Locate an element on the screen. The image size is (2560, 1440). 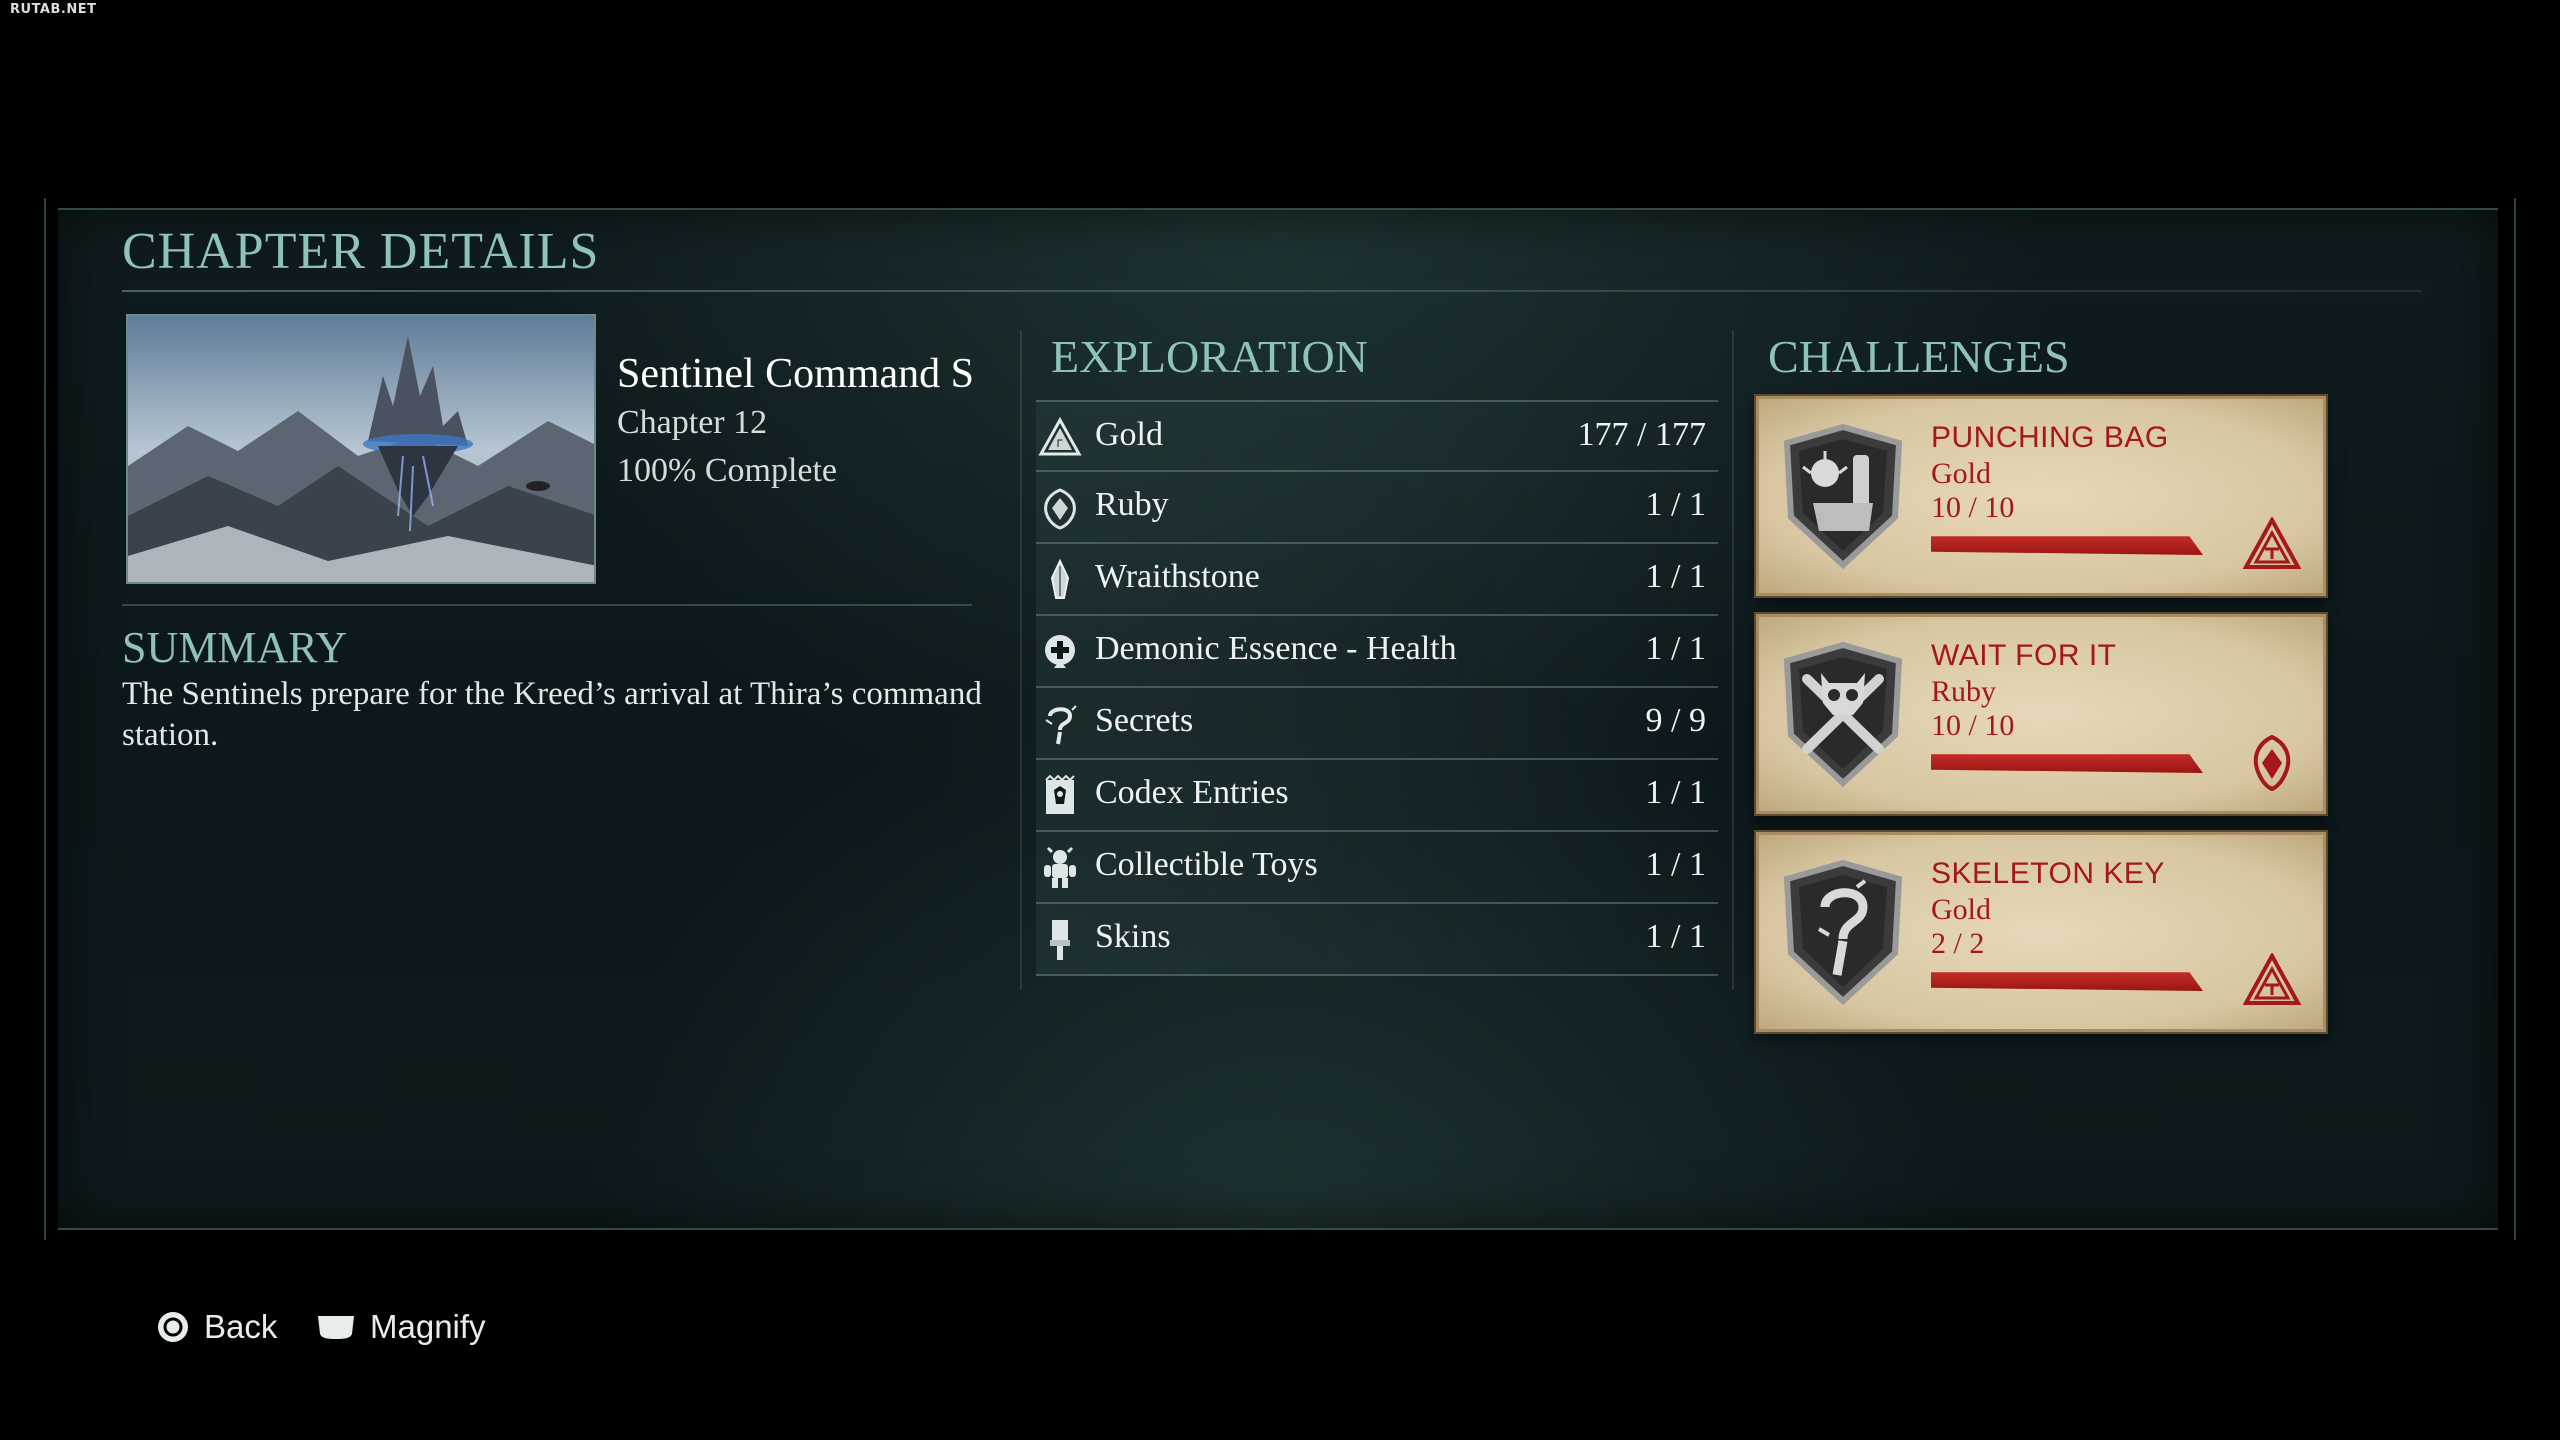
chapter-completion: 100% Complete is located at coordinates (727, 470).